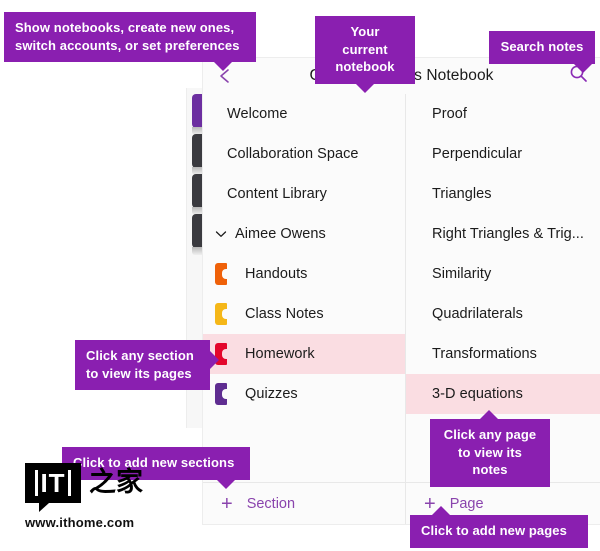 The width and height of the screenshot is (600, 551). What do you see at coordinates (293, 154) in the screenshot?
I see `section-label: Collaboration Space` at bounding box center [293, 154].